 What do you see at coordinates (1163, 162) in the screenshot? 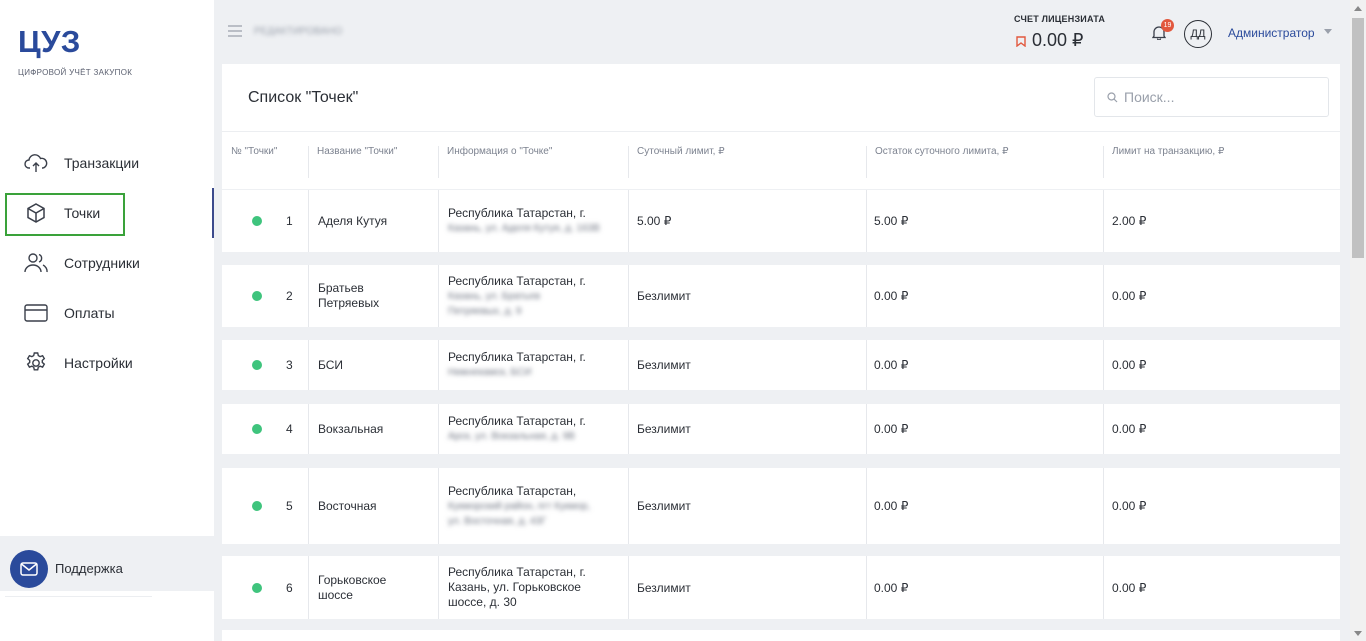
I see `column-header: Лимит на транзакцию, ₽` at bounding box center [1163, 162].